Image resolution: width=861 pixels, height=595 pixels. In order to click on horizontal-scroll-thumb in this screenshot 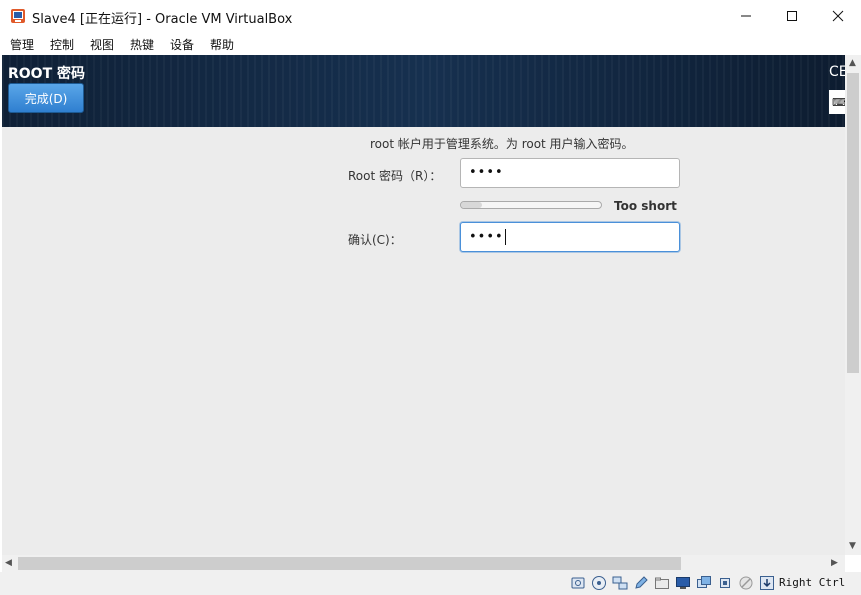, I will do `click(349, 563)`.